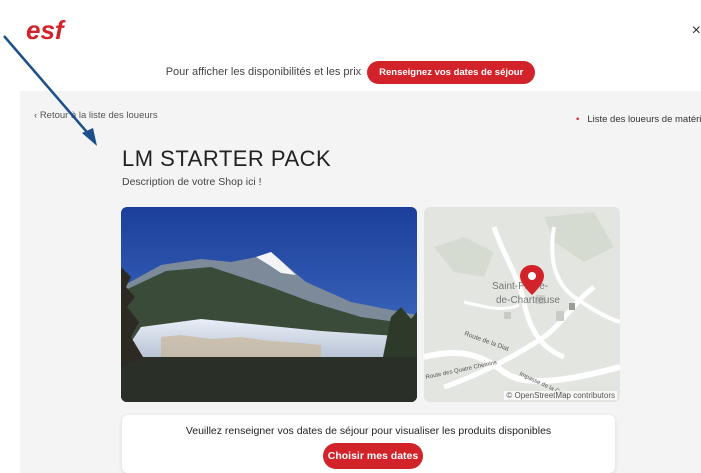 The width and height of the screenshot is (701, 473). I want to click on map-place-name-2: de-Chartreuse, so click(528, 300).